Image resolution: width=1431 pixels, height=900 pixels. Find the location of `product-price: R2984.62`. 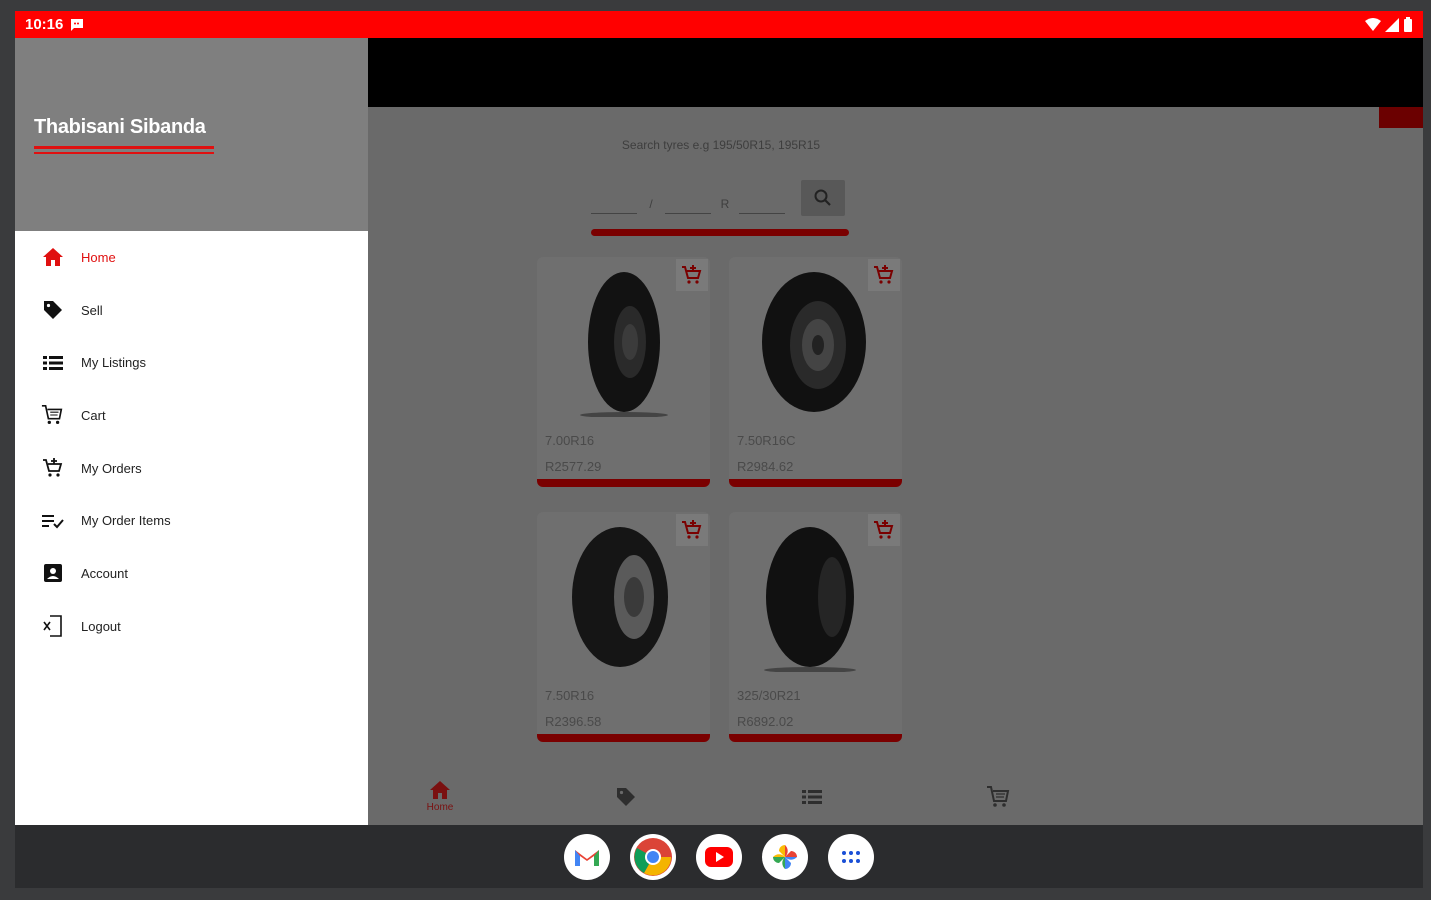

product-price: R2984.62 is located at coordinates (765, 466).